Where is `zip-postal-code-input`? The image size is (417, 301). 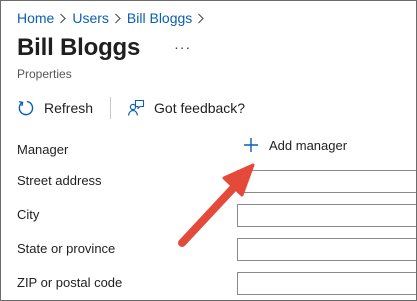 zip-postal-code-input is located at coordinates (326, 283).